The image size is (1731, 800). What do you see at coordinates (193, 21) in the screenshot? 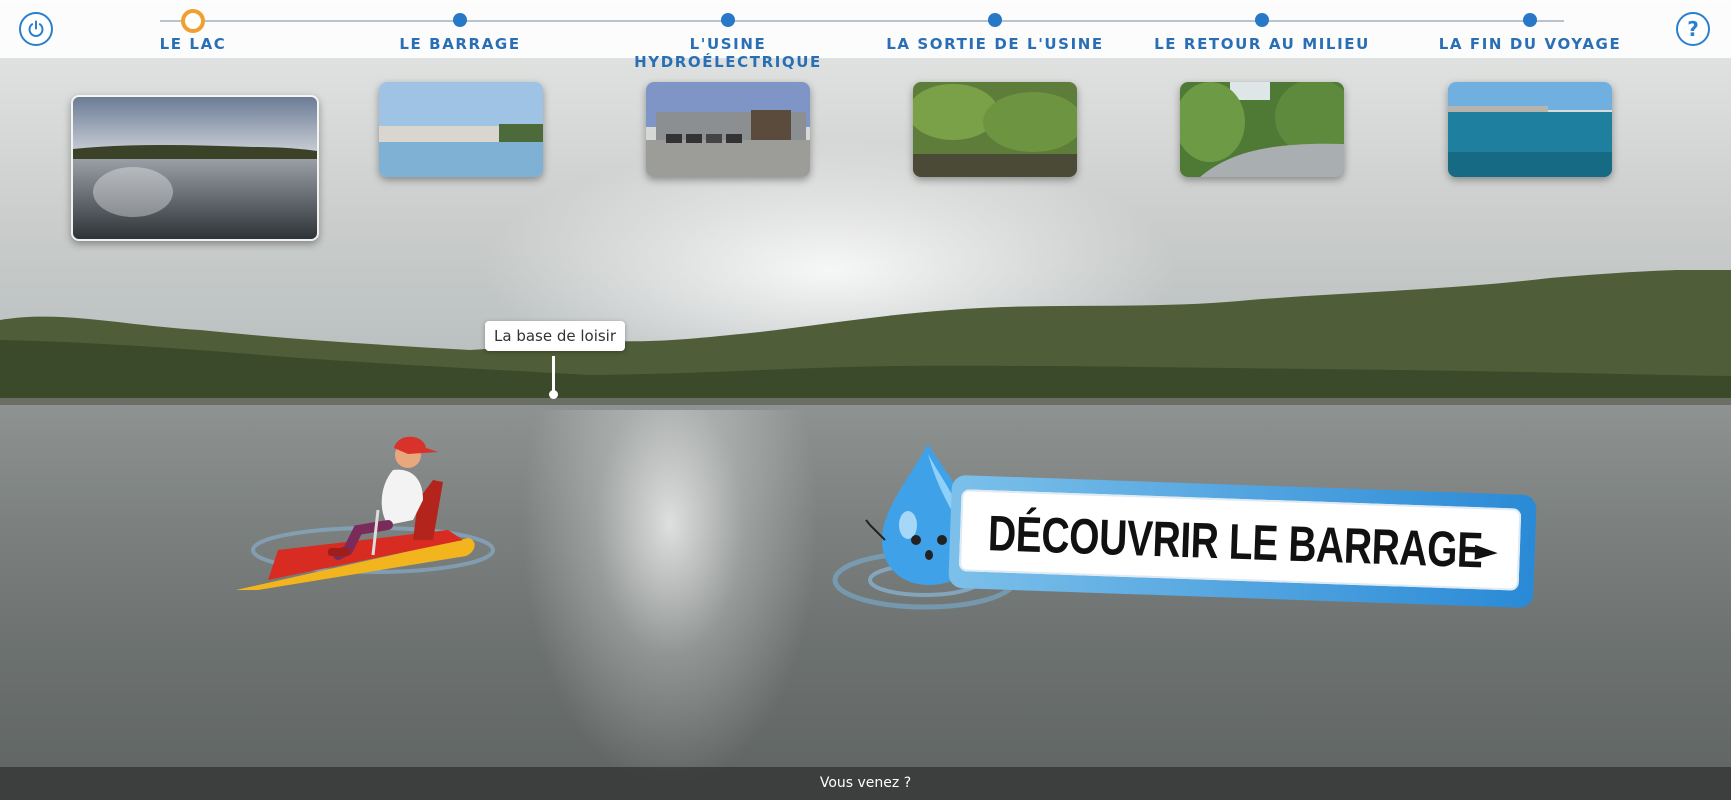
I see `step-marker-active` at bounding box center [193, 21].